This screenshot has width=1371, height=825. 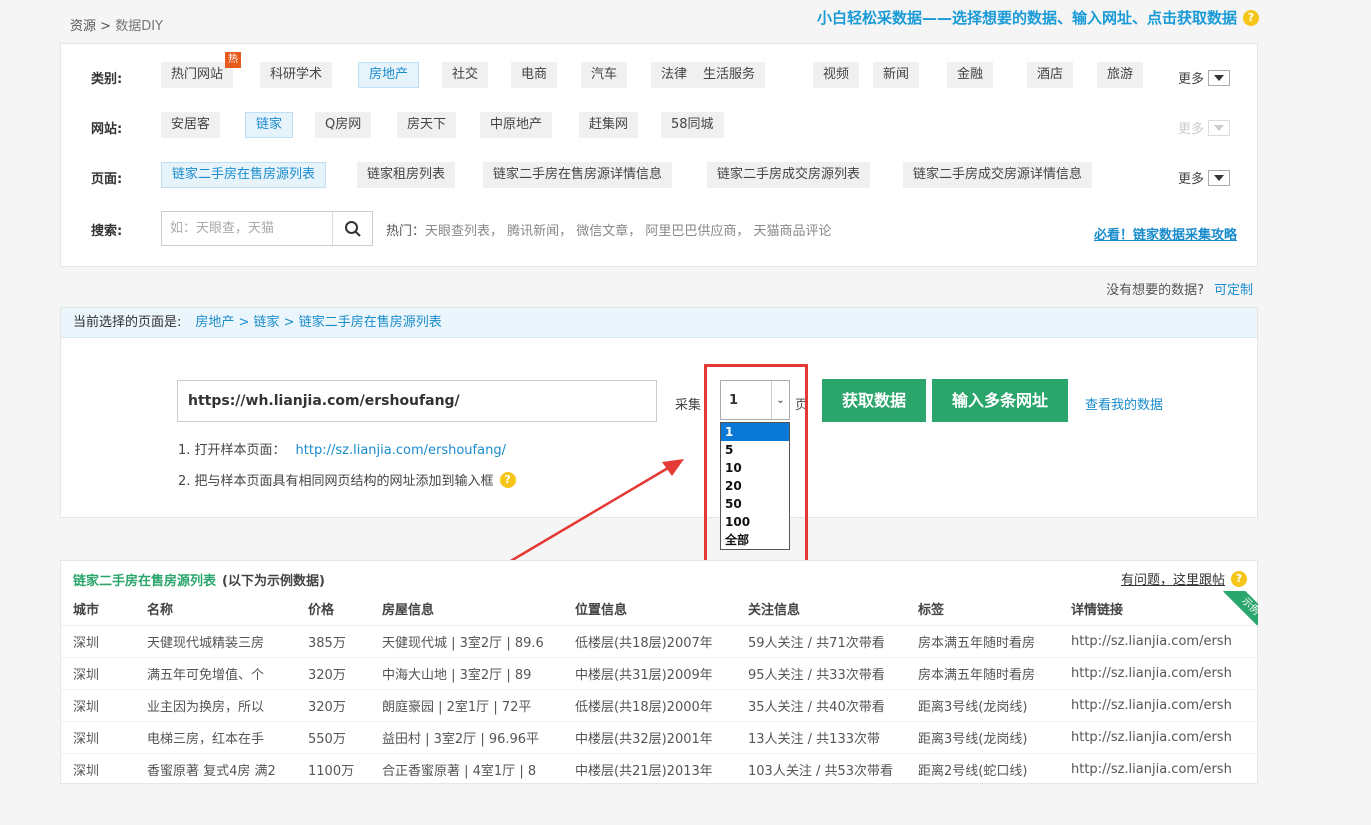 What do you see at coordinates (406, 175) in the screenshot?
I see `page-tag: 链家租房列表` at bounding box center [406, 175].